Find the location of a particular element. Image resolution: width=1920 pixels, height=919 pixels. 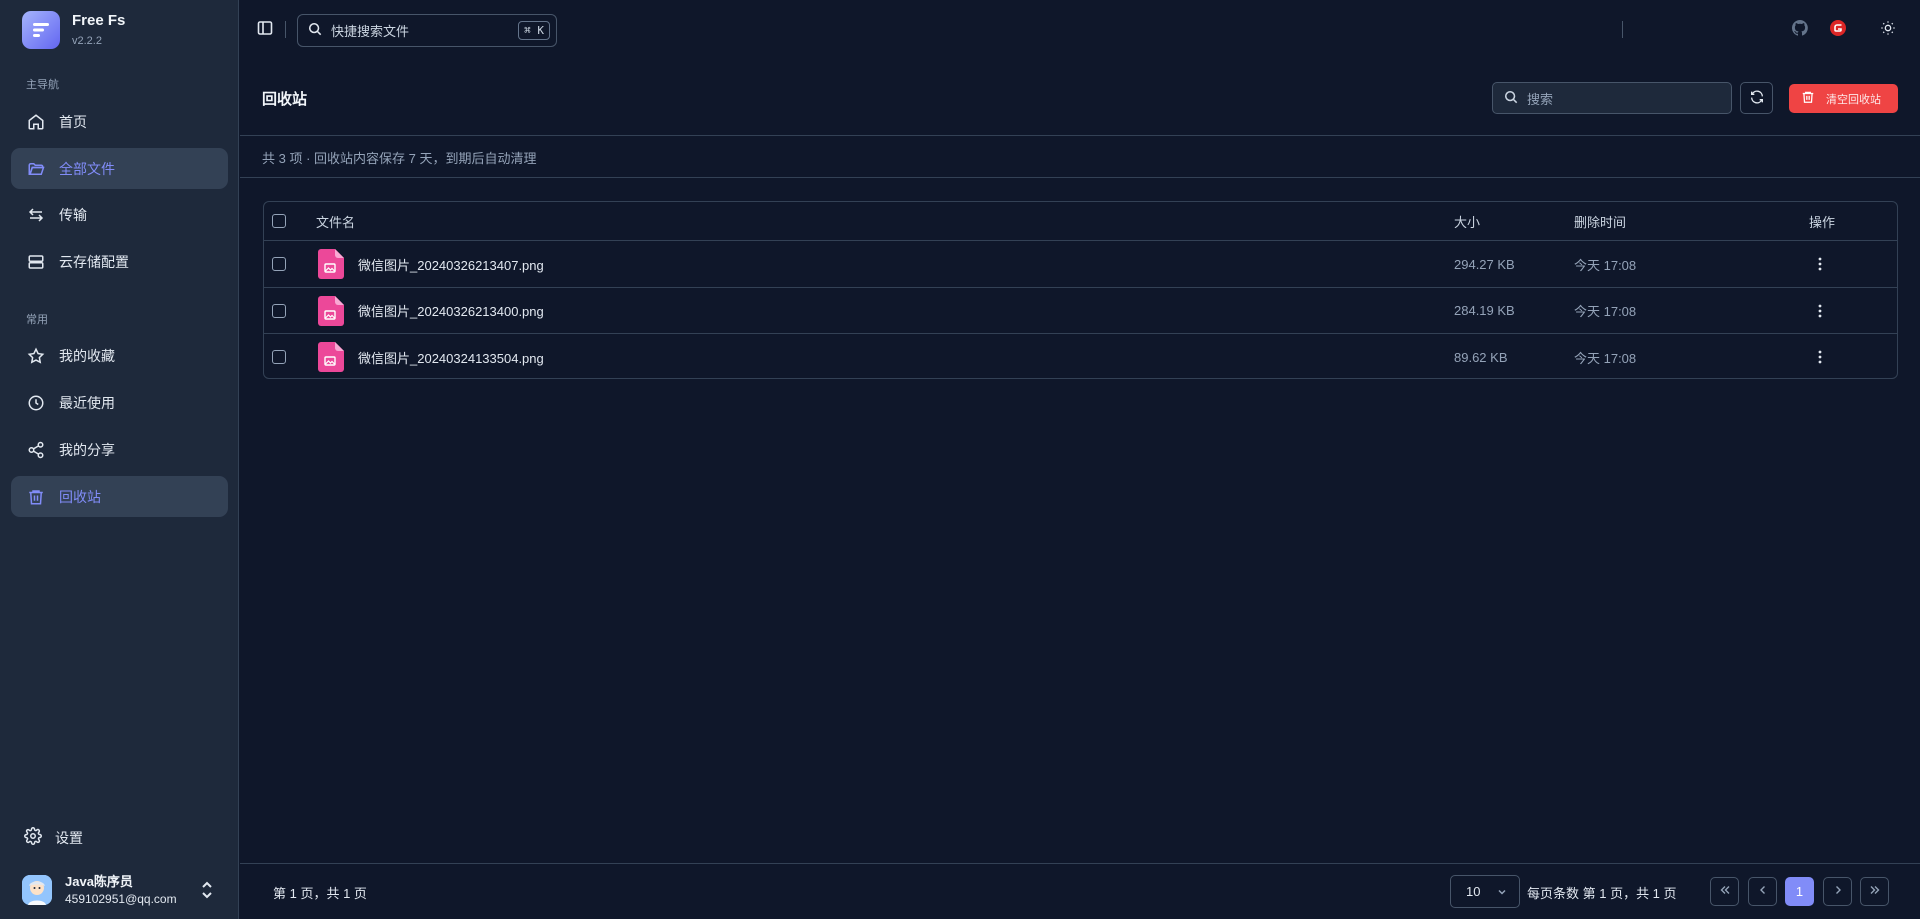

sidebar-item-label: 最近使用 is located at coordinates (87, 402).